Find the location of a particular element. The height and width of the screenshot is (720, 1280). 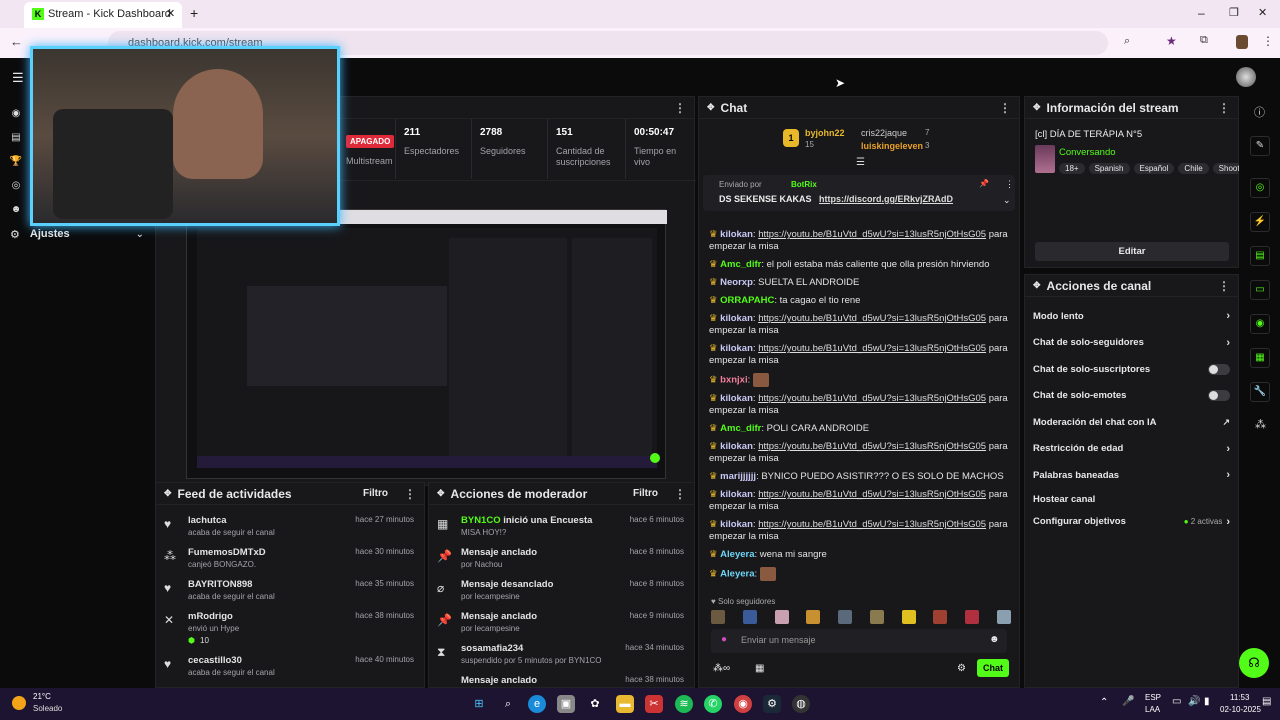

chat-bubble-icon: ▭ is located at coordinates (1260, 290).